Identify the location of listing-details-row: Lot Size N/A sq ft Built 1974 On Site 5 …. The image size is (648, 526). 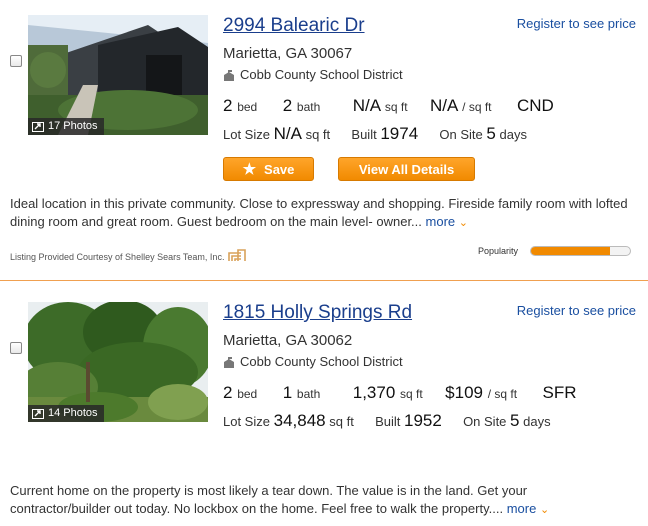
(375, 134).